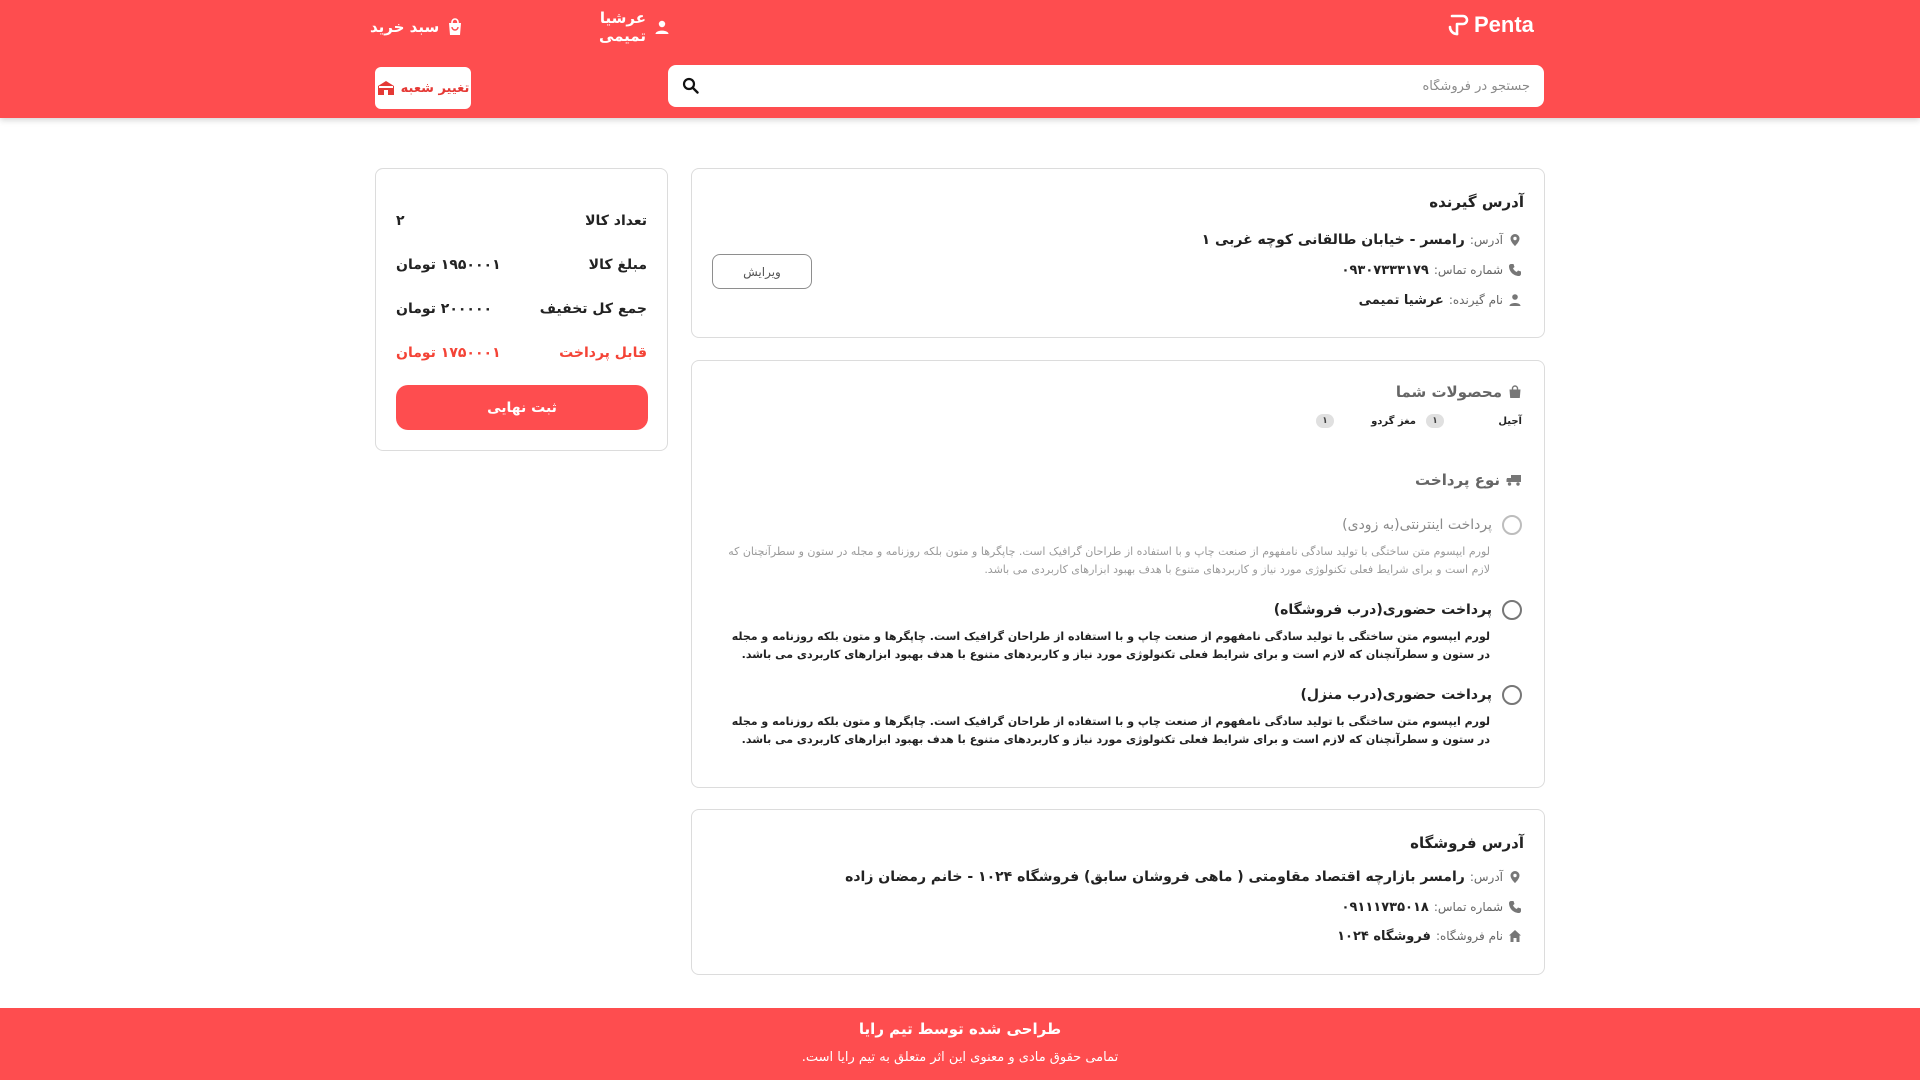 This screenshot has width=1920, height=1080. I want to click on payment-radio-online, so click(1512, 525).